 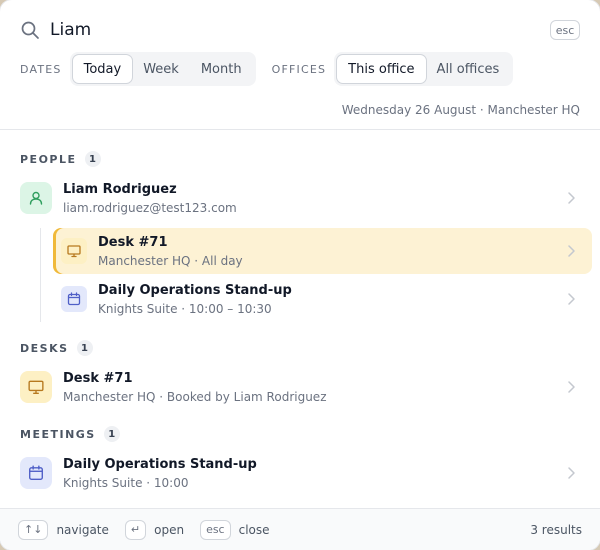 I want to click on person-booking-desk-71: Desk #71 Manchester HQ · All day, so click(x=322, y=251).